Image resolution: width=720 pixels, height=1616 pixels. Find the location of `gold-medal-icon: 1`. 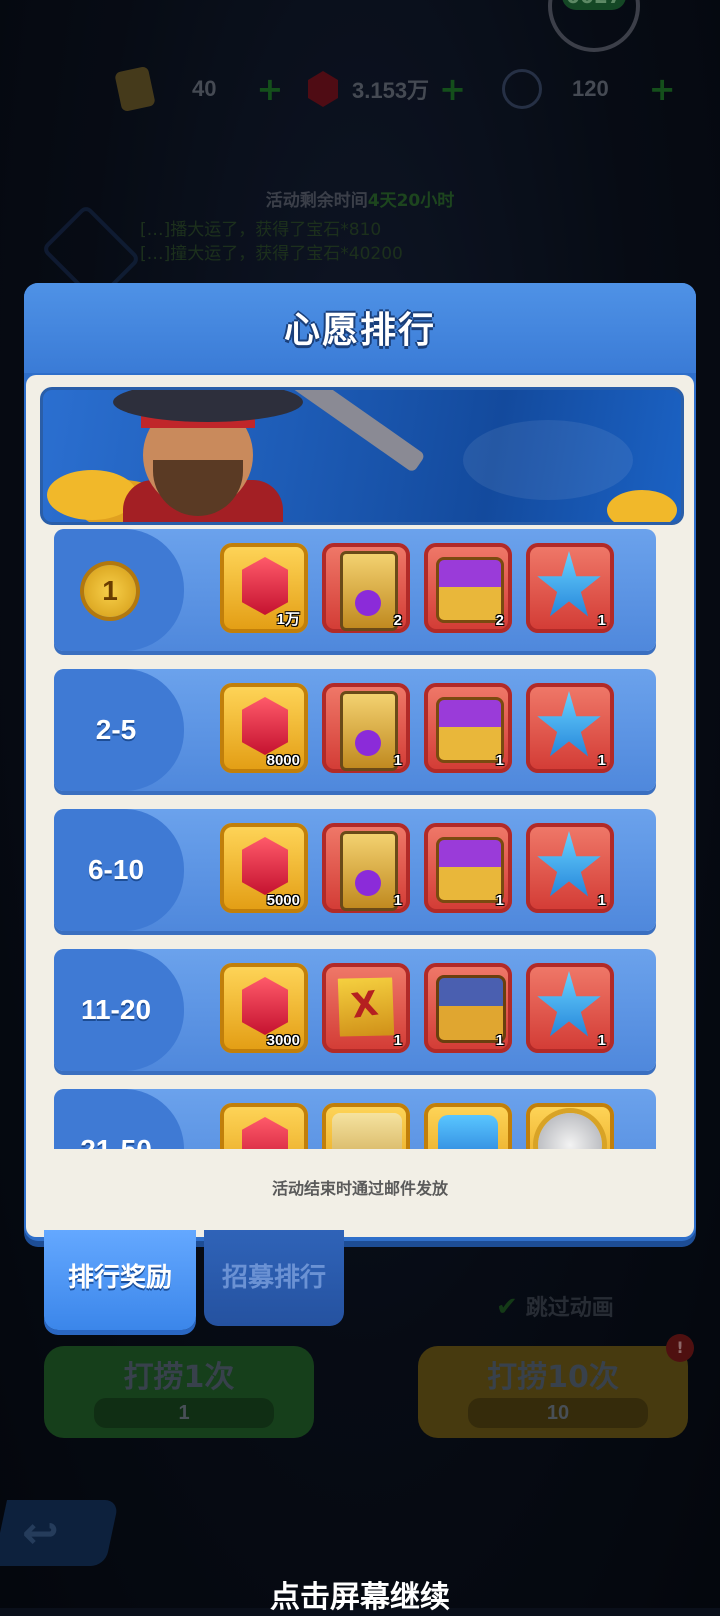

gold-medal-icon: 1 is located at coordinates (110, 591).